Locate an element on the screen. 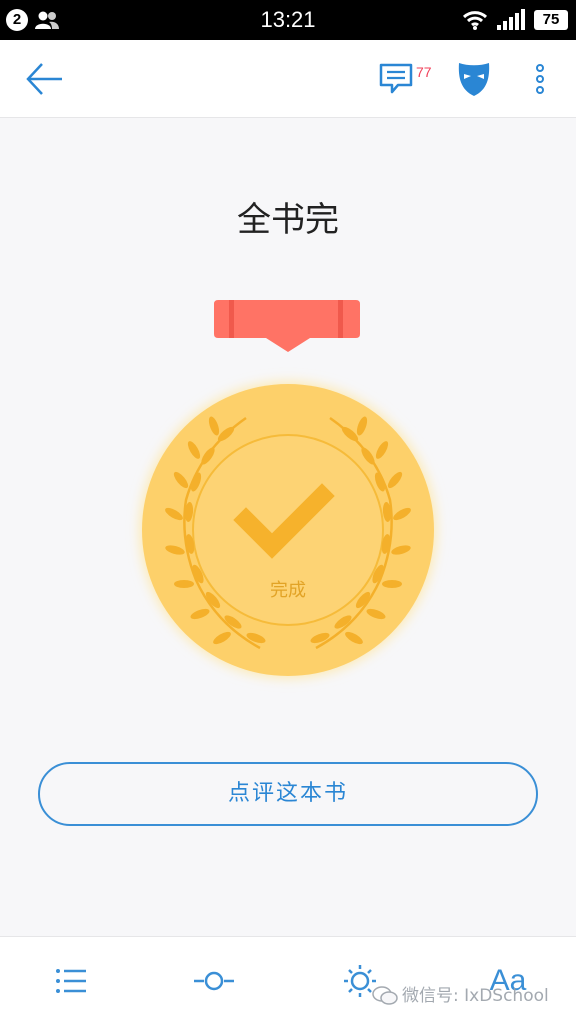 The image size is (576, 1024). arrow-left-icon is located at coordinates (44, 79).